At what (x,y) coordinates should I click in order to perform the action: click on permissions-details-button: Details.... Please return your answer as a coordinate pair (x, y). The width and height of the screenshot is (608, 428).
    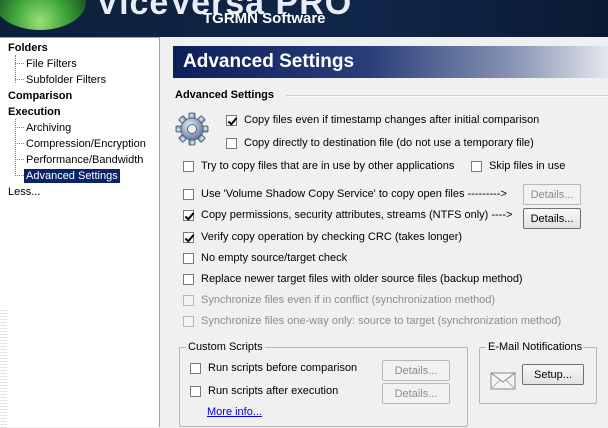
    Looking at the image, I should click on (552, 218).